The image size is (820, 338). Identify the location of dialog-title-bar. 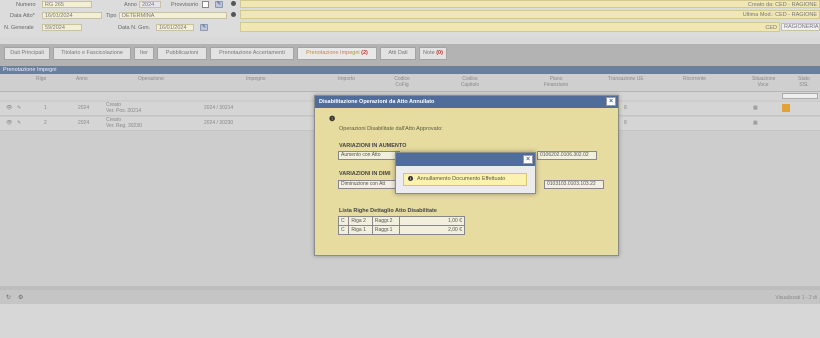
(465, 159).